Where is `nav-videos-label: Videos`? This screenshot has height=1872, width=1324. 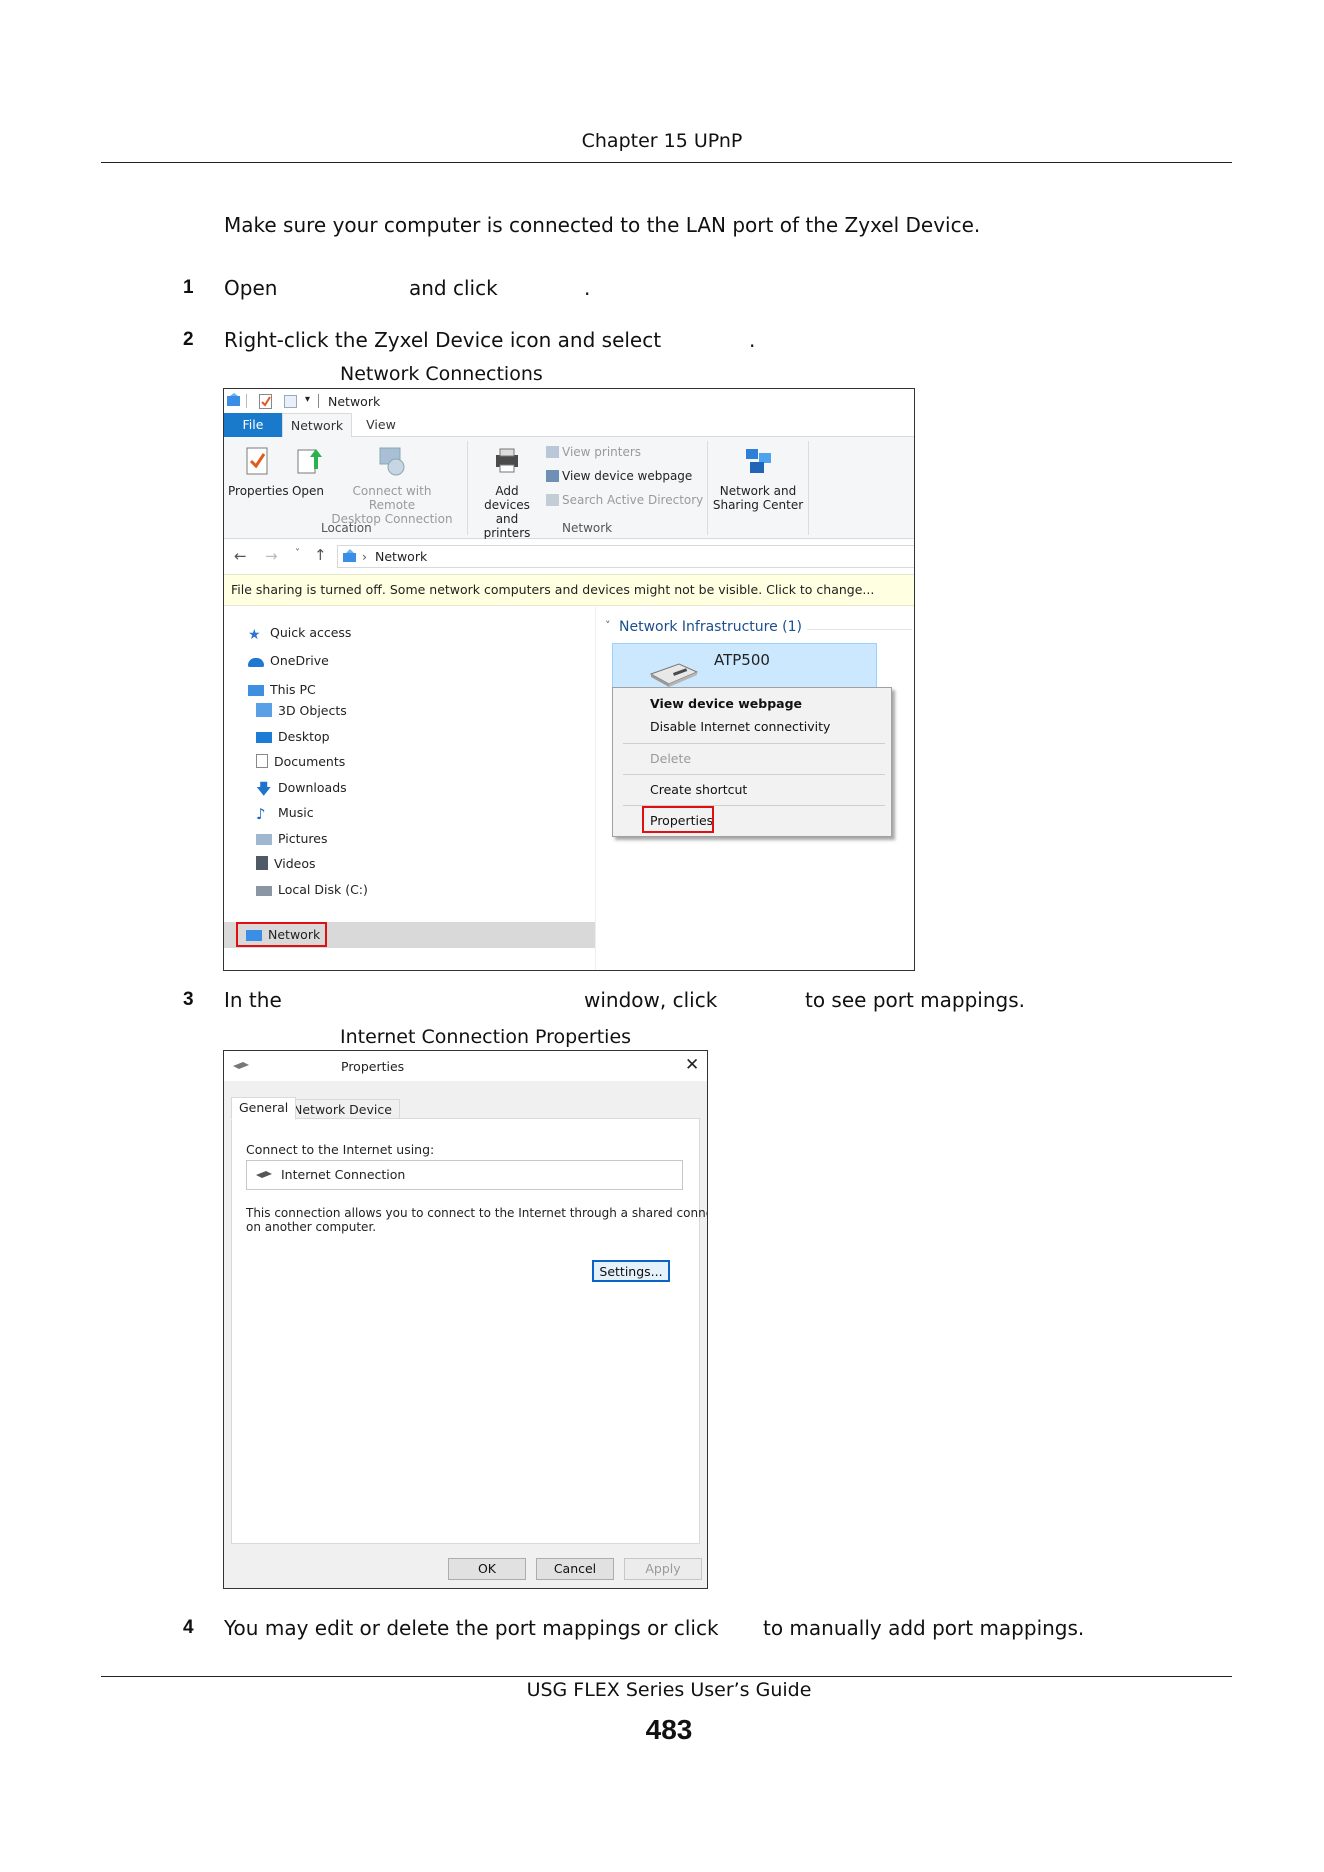
nav-videos-label: Videos is located at coordinates (295, 863).